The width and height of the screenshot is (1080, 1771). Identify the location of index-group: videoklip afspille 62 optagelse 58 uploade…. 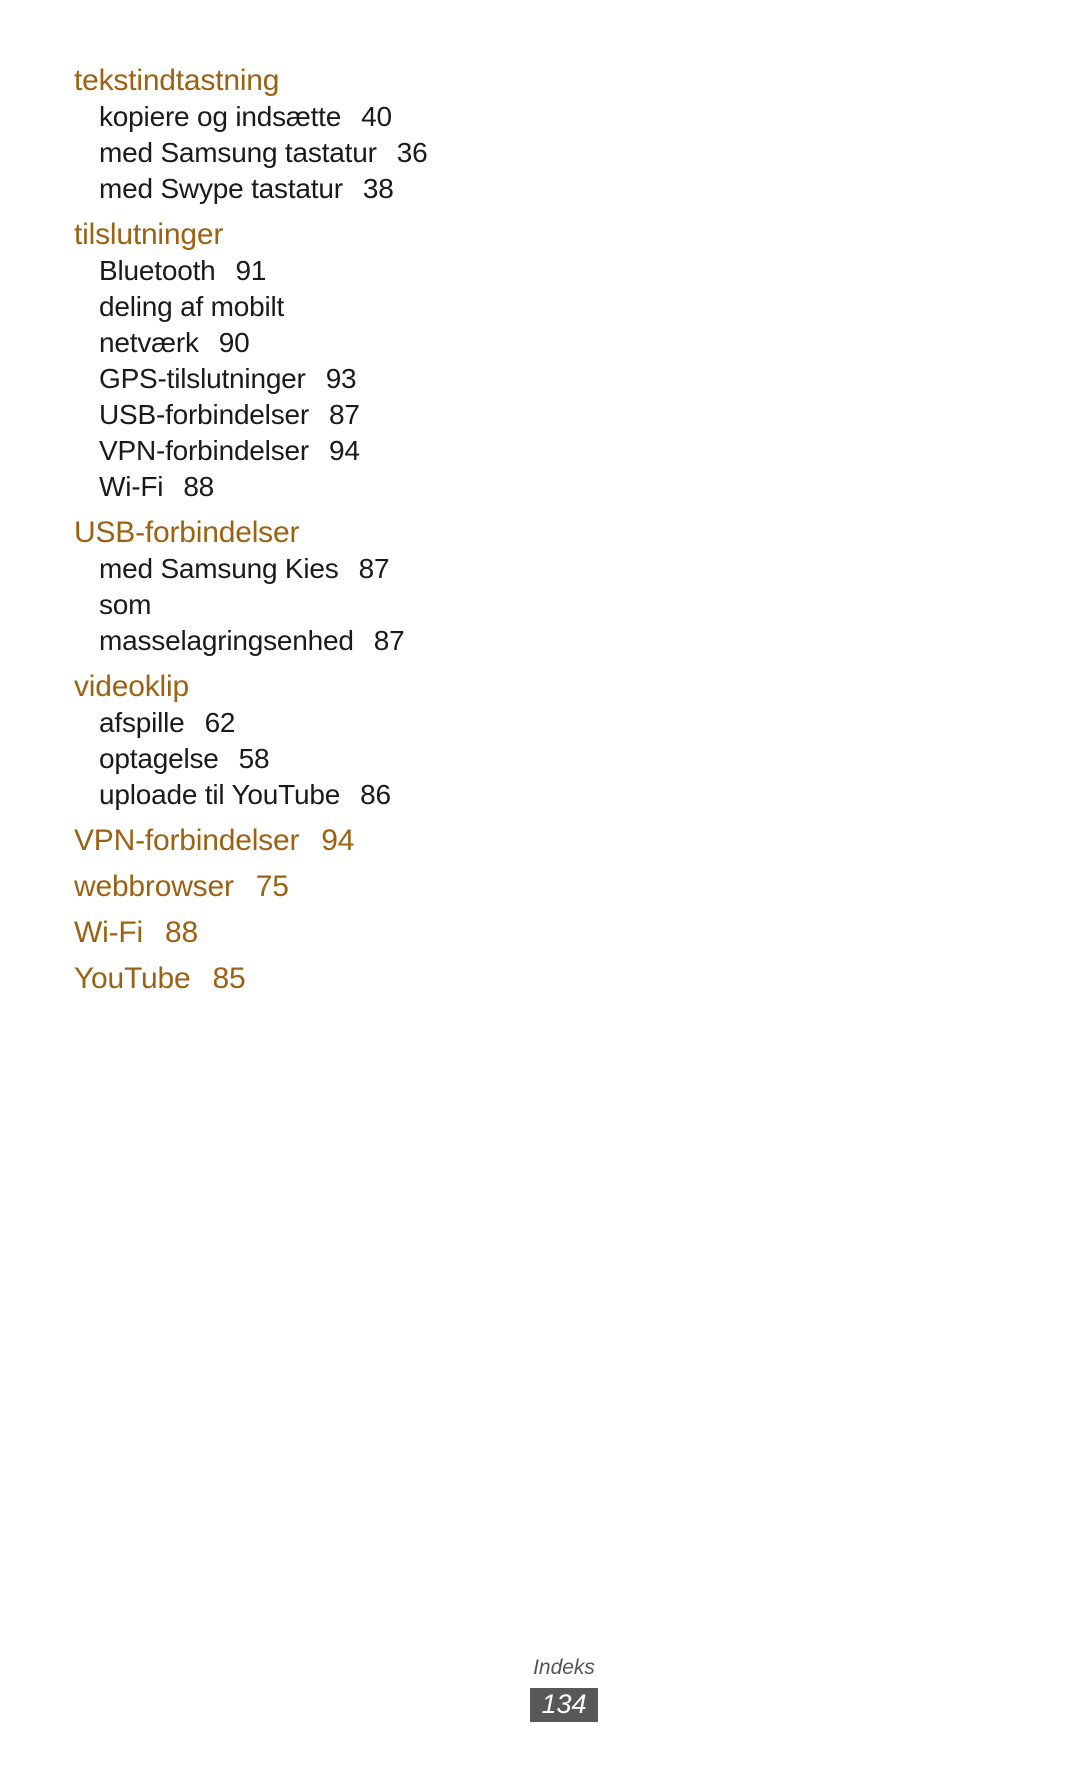
(284, 741).